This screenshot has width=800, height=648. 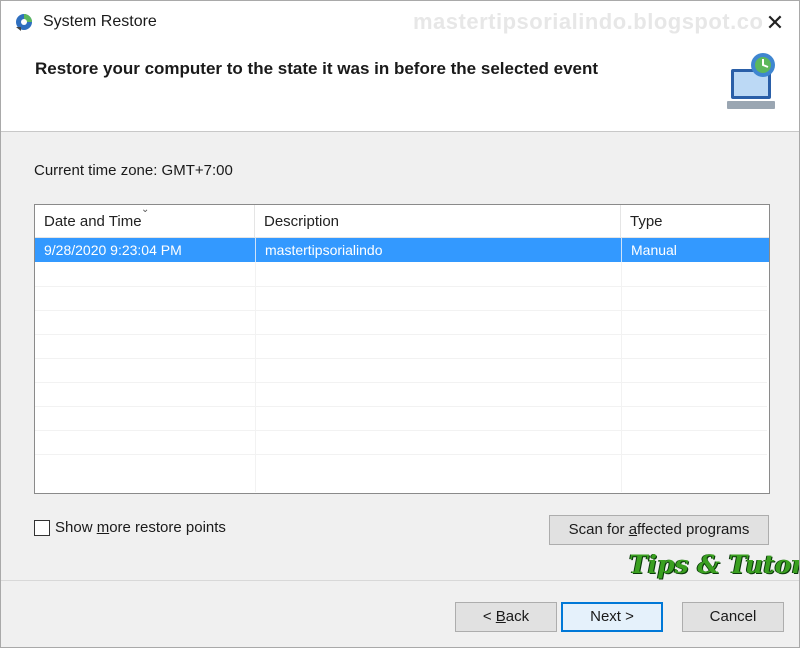 I want to click on cell-date: 9/28/2020 9:23:04 PM, so click(x=113, y=250).